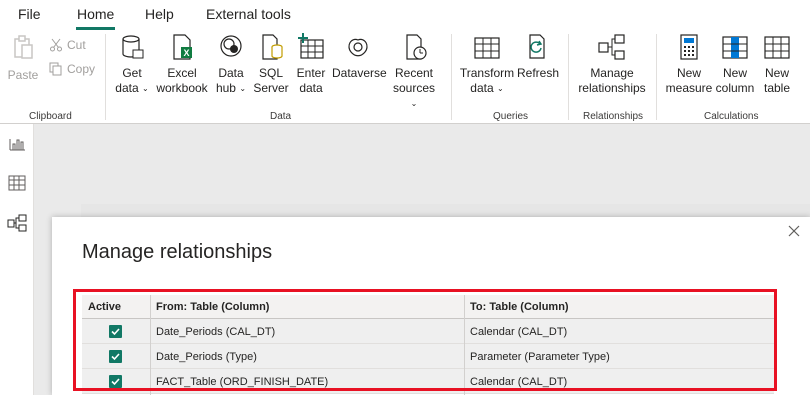 Image resolution: width=810 pixels, height=395 pixels. What do you see at coordinates (231, 64) in the screenshot?
I see `data-hub-button: Data hub ⌄` at bounding box center [231, 64].